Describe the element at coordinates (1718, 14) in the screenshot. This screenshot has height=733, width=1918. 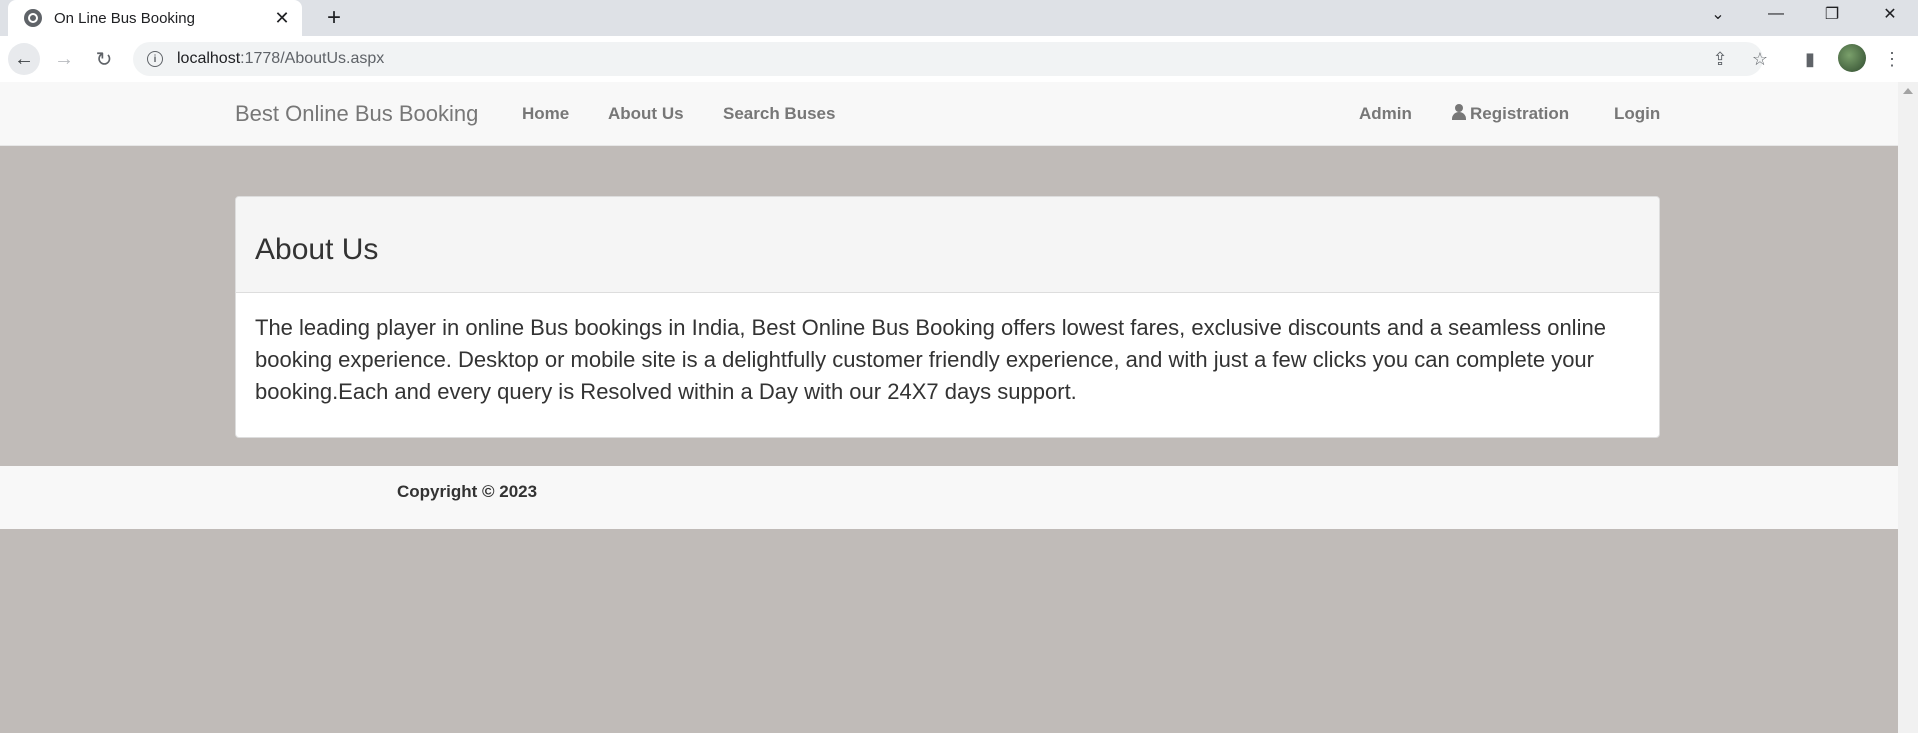
I see `tab-search-icon: ⌄` at that location.